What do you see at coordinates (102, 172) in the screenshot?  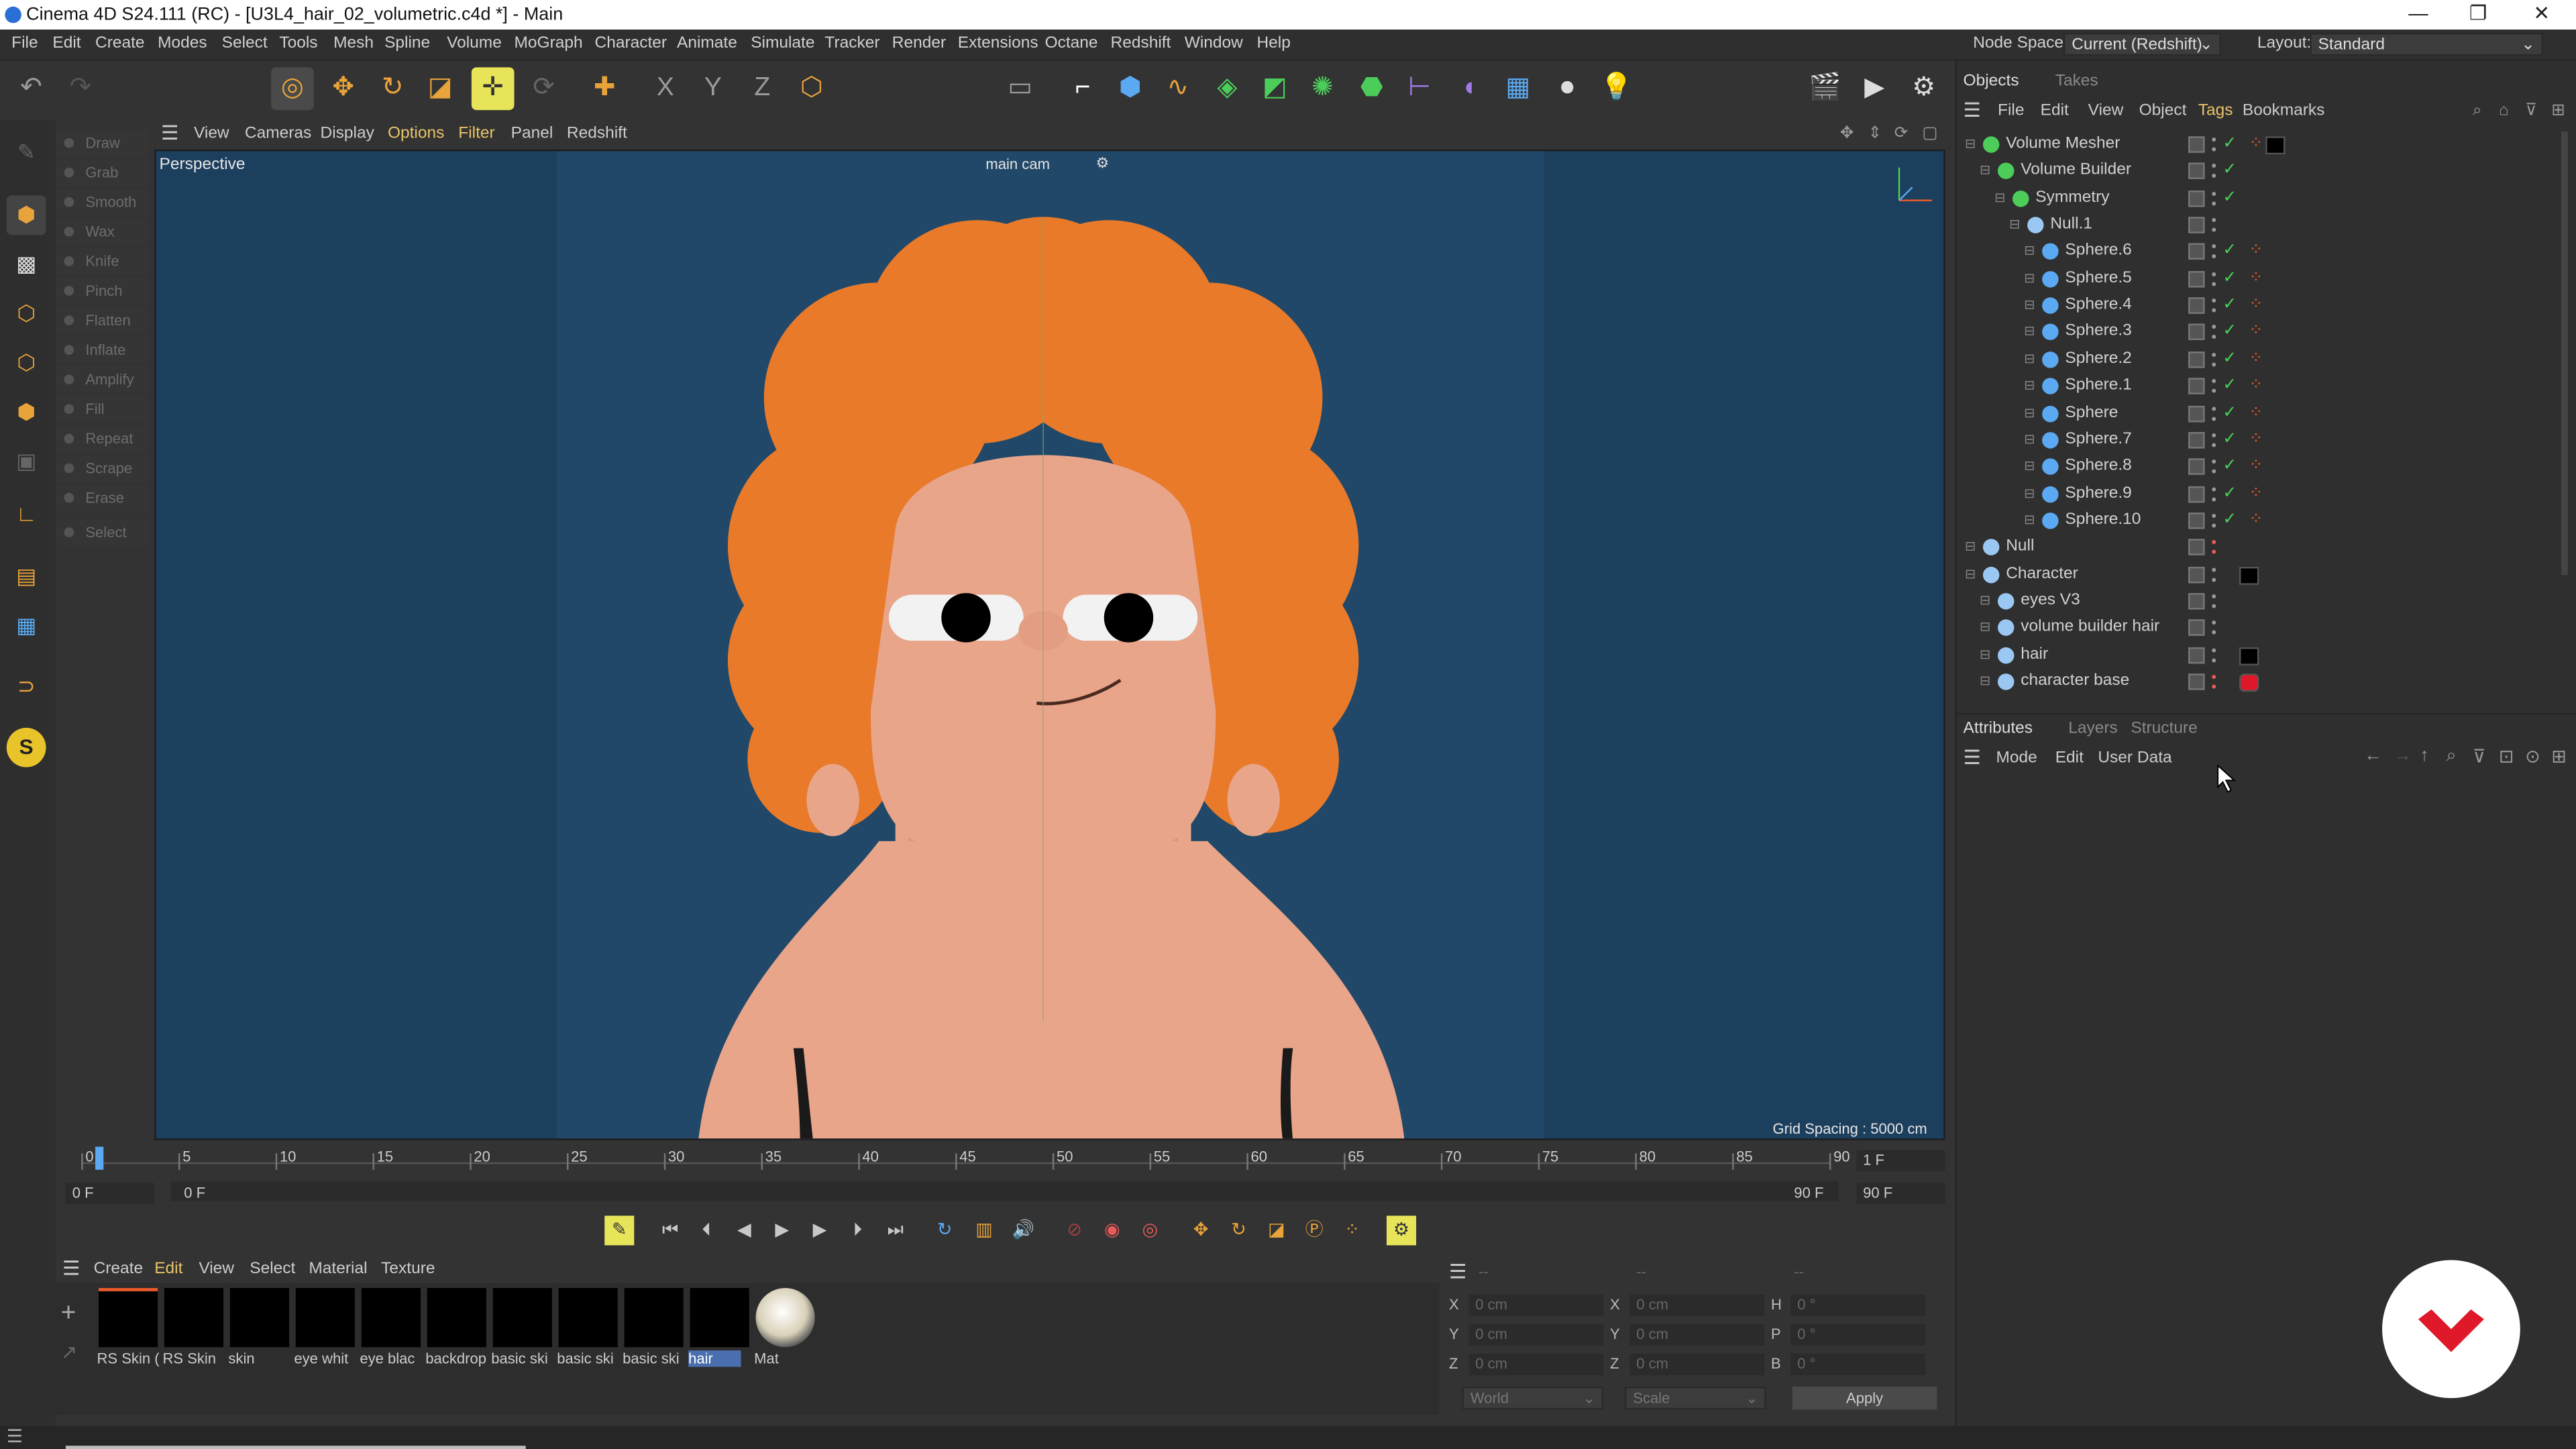 I see `sculpt-grab: Grab` at bounding box center [102, 172].